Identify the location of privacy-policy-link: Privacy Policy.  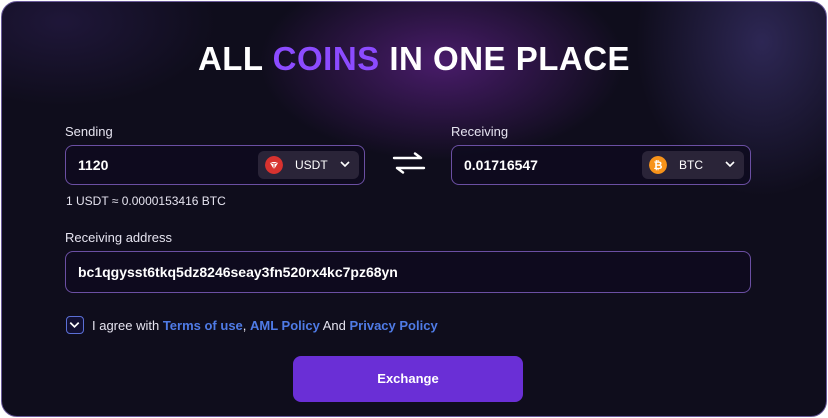
(394, 325).